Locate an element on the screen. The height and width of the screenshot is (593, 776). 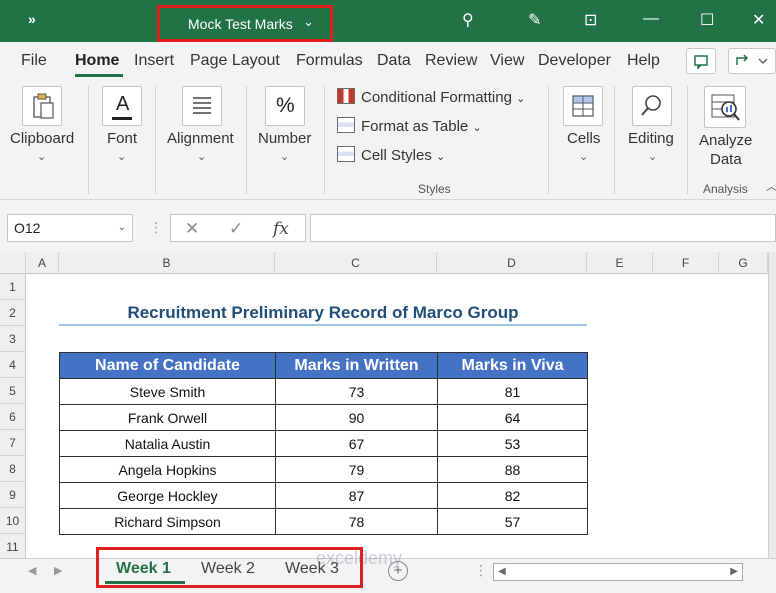
document-title: Mock Test Marks is located at coordinates (240, 24).